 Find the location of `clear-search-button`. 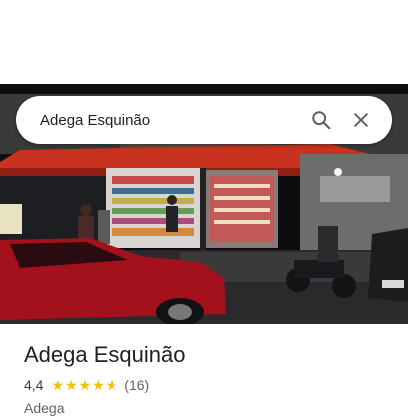

clear-search-button is located at coordinates (361, 120).